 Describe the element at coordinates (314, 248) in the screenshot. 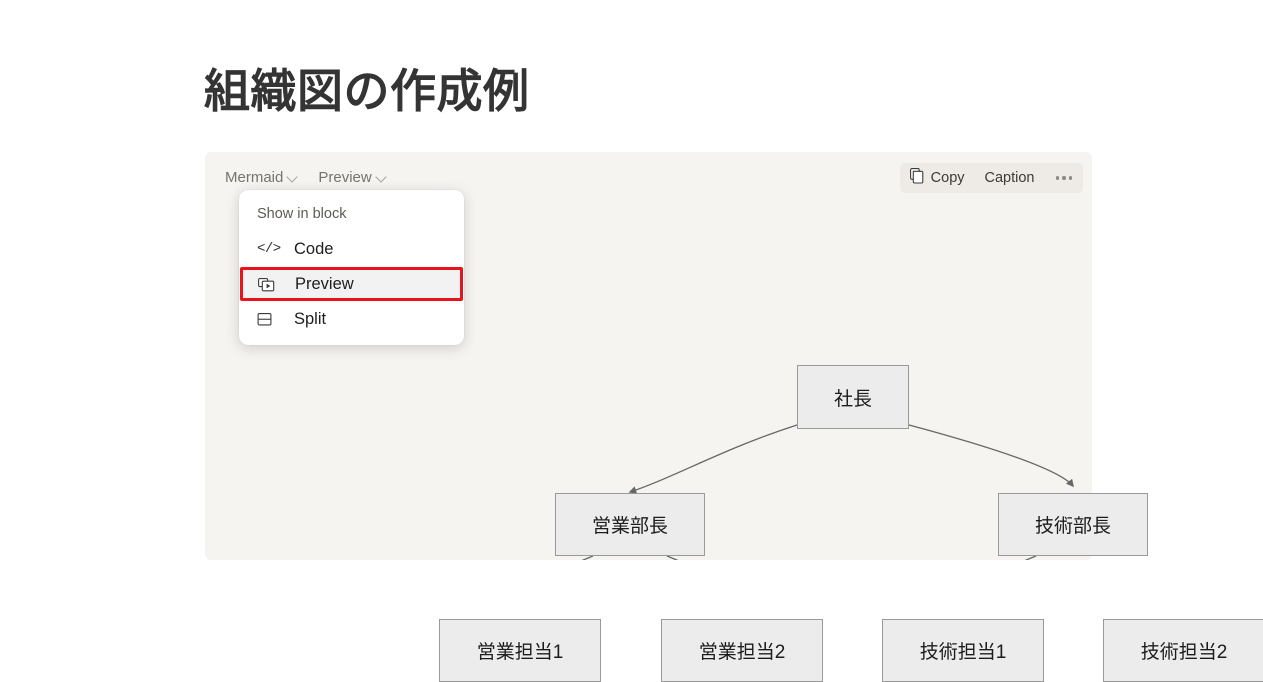

I see `menu-item-code-label: Code` at that location.